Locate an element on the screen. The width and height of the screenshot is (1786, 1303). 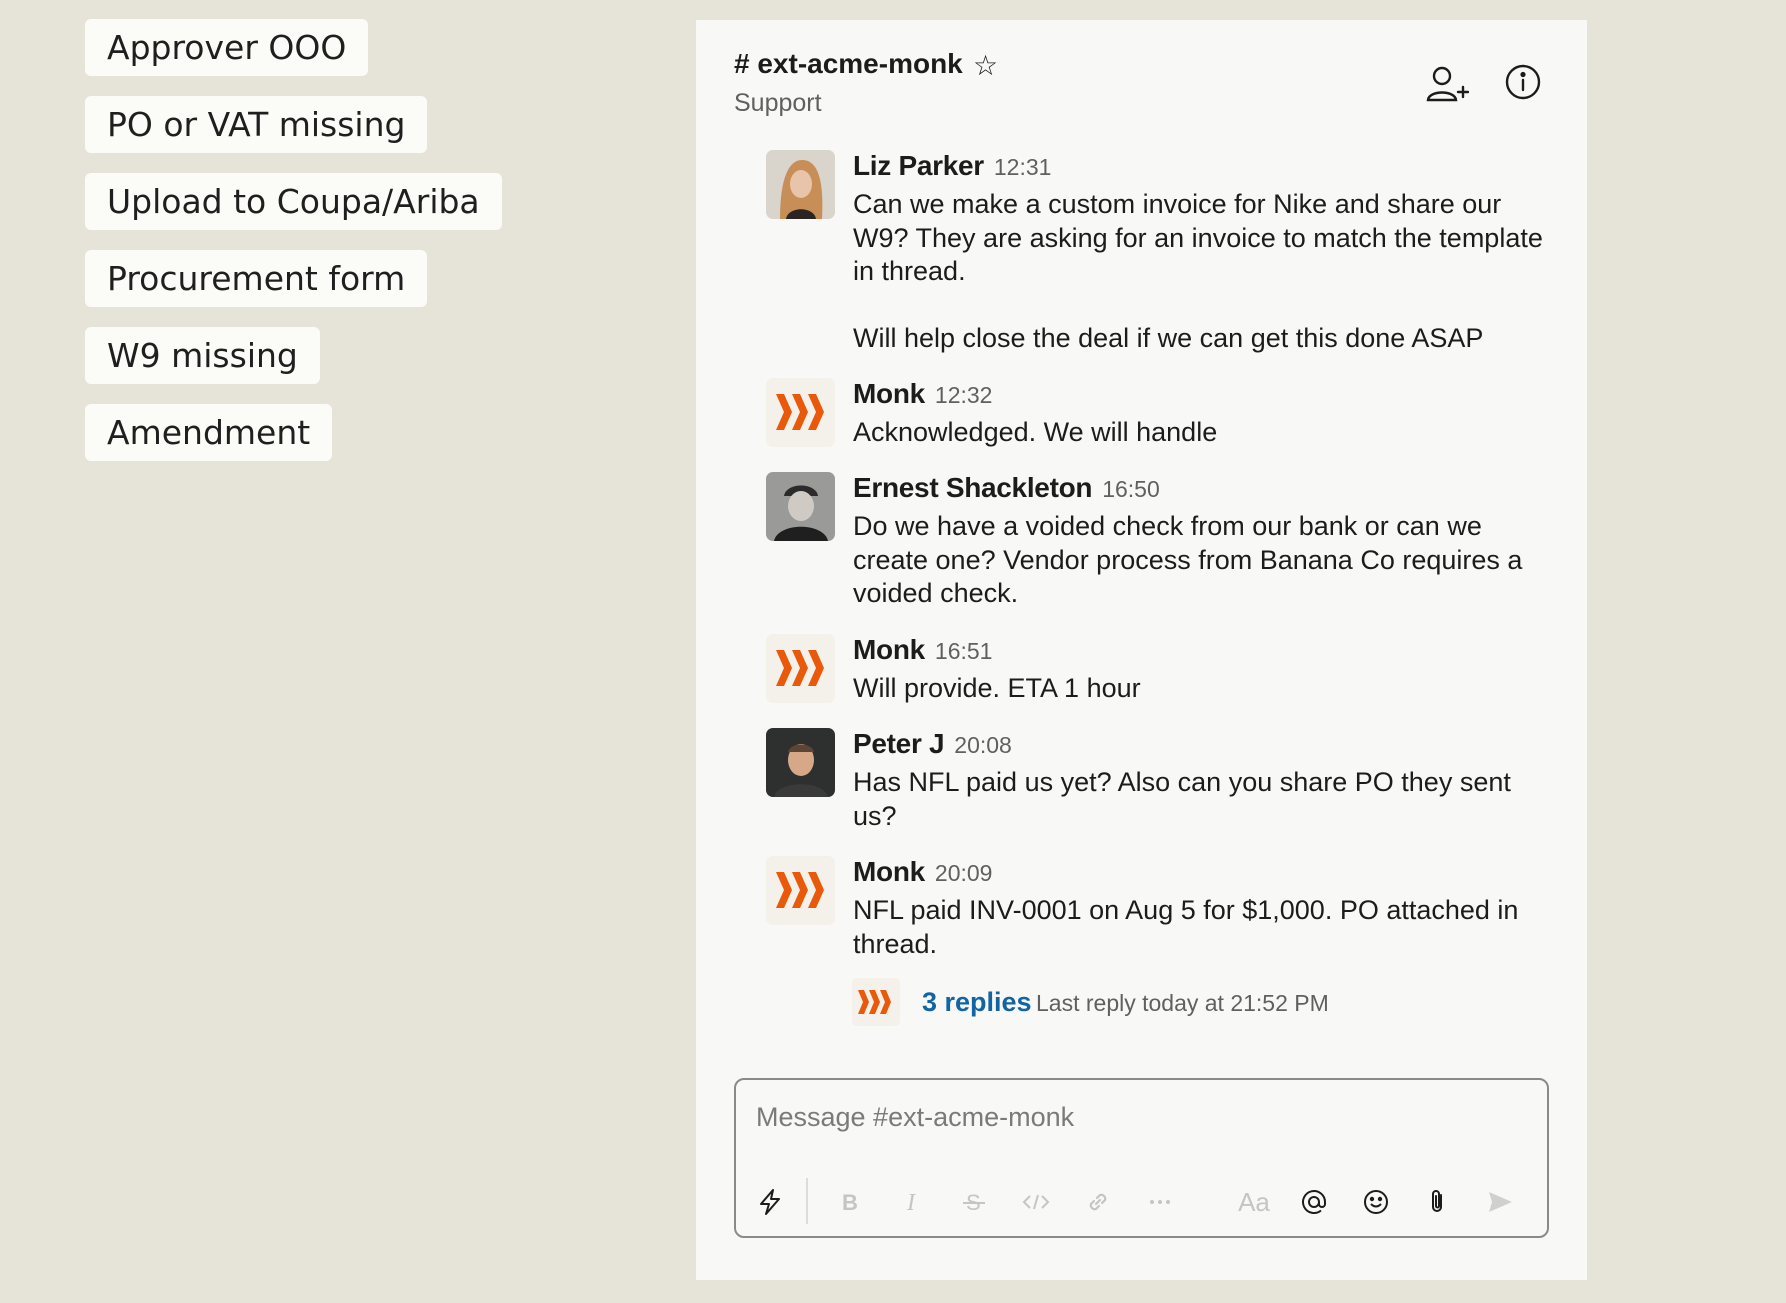
message-timestamp: 20:08 is located at coordinates (983, 745).